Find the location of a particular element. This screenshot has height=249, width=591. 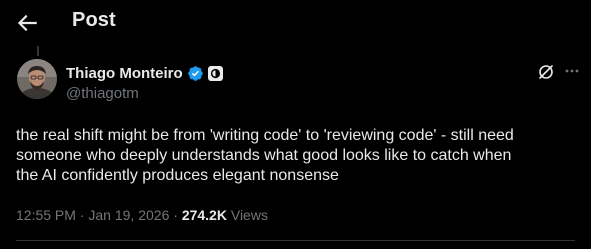

author-name: Thiago Monteiro is located at coordinates (124, 73).